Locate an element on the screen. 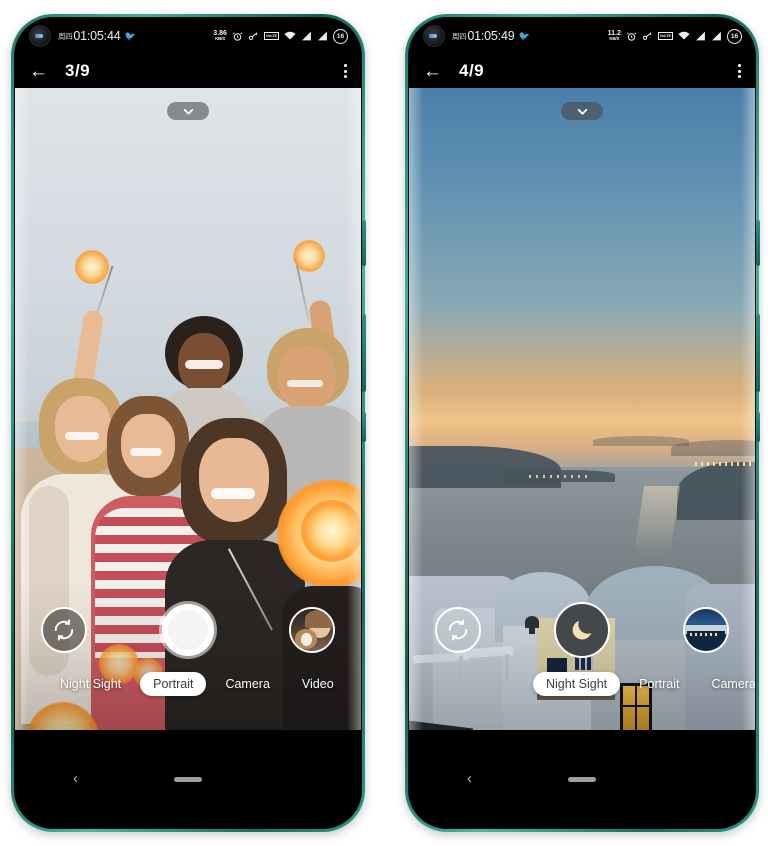 Image resolution: width=768 pixels, height=846 pixels. network-speed-indicator: 3.86 KB/S is located at coordinates (220, 36).